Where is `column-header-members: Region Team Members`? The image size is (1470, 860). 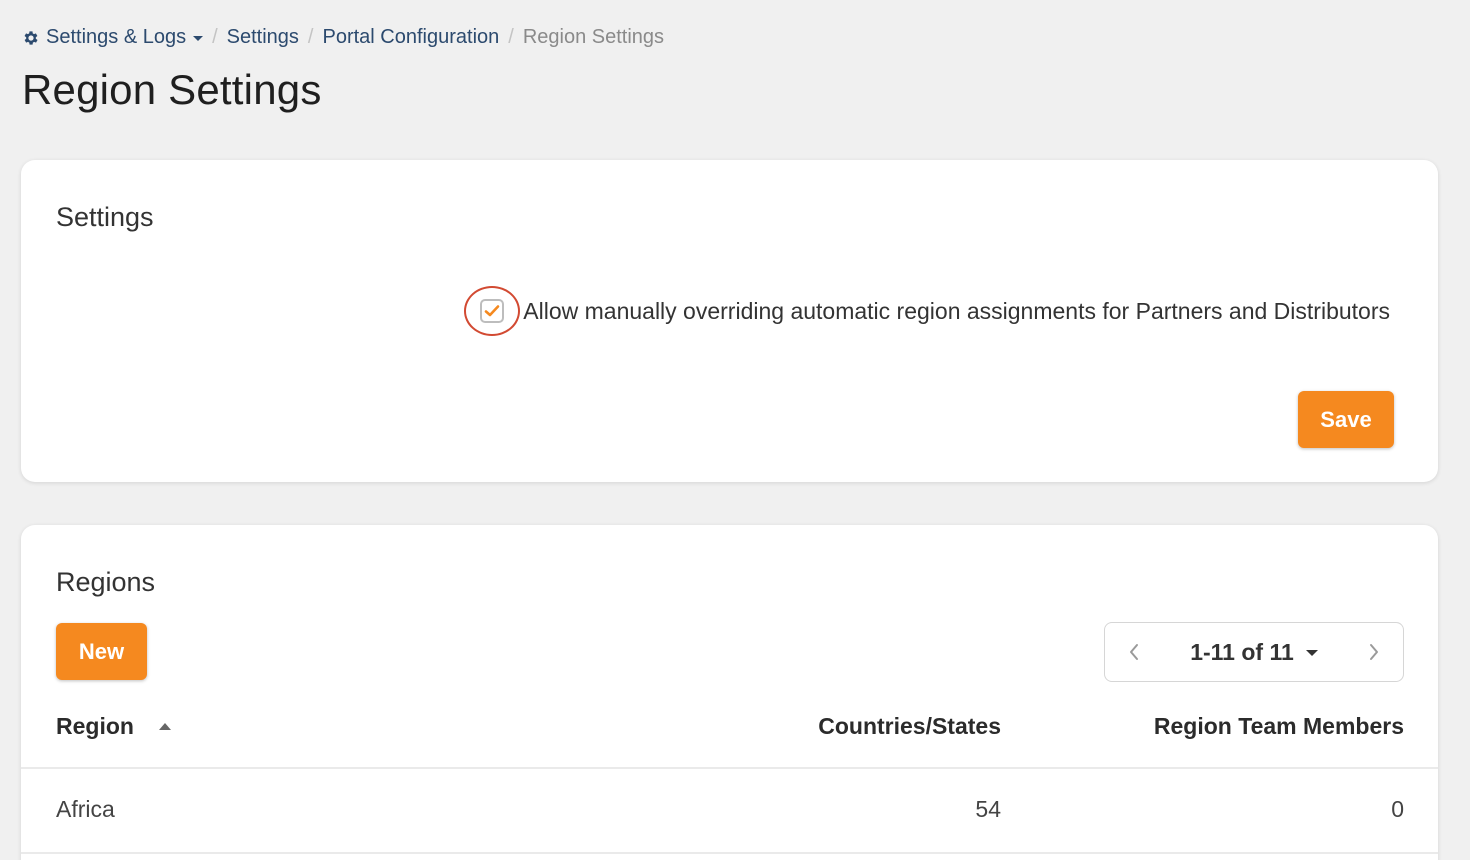 column-header-members: Region Team Members is located at coordinates (1279, 726).